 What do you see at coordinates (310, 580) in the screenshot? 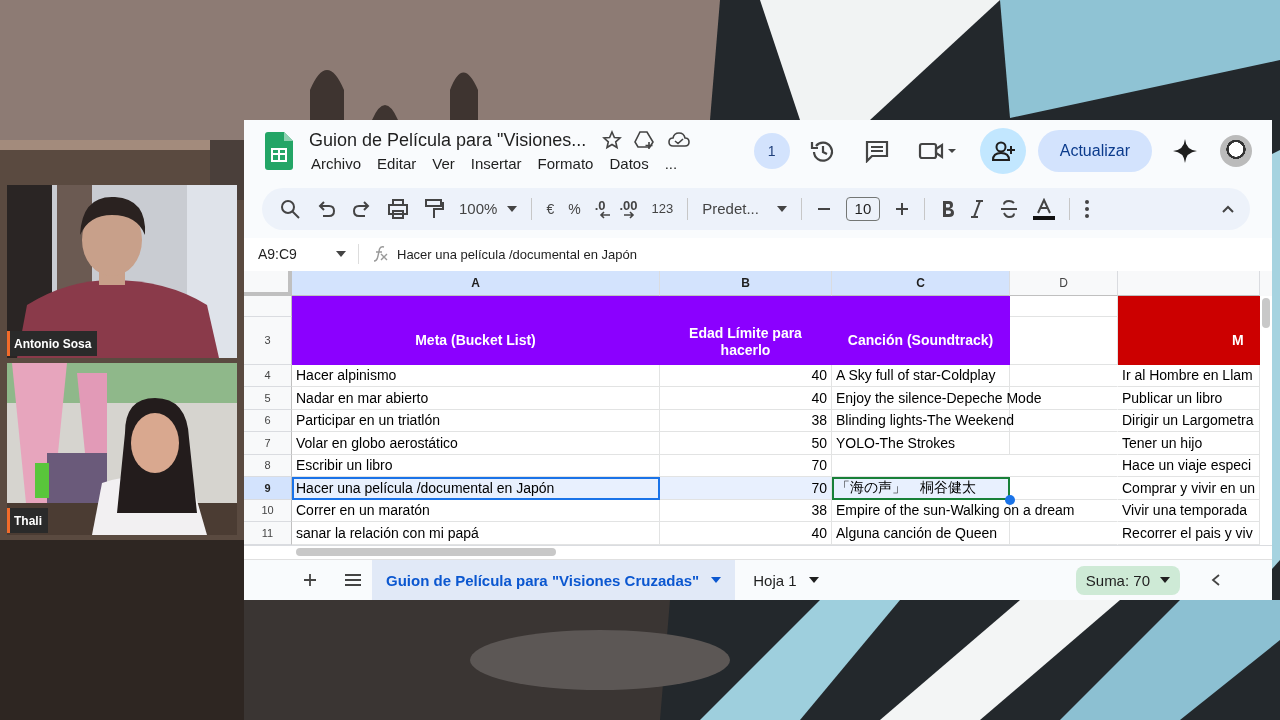
I see `add-sheet-icon` at bounding box center [310, 580].